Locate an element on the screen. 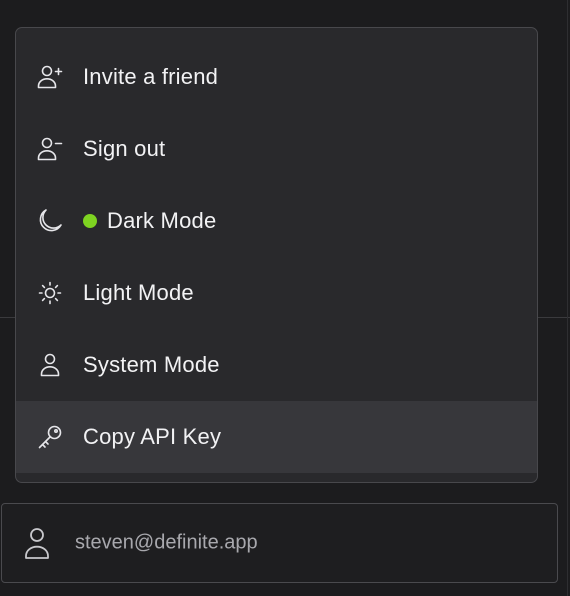  account-email: steven@definite.app is located at coordinates (166, 542).